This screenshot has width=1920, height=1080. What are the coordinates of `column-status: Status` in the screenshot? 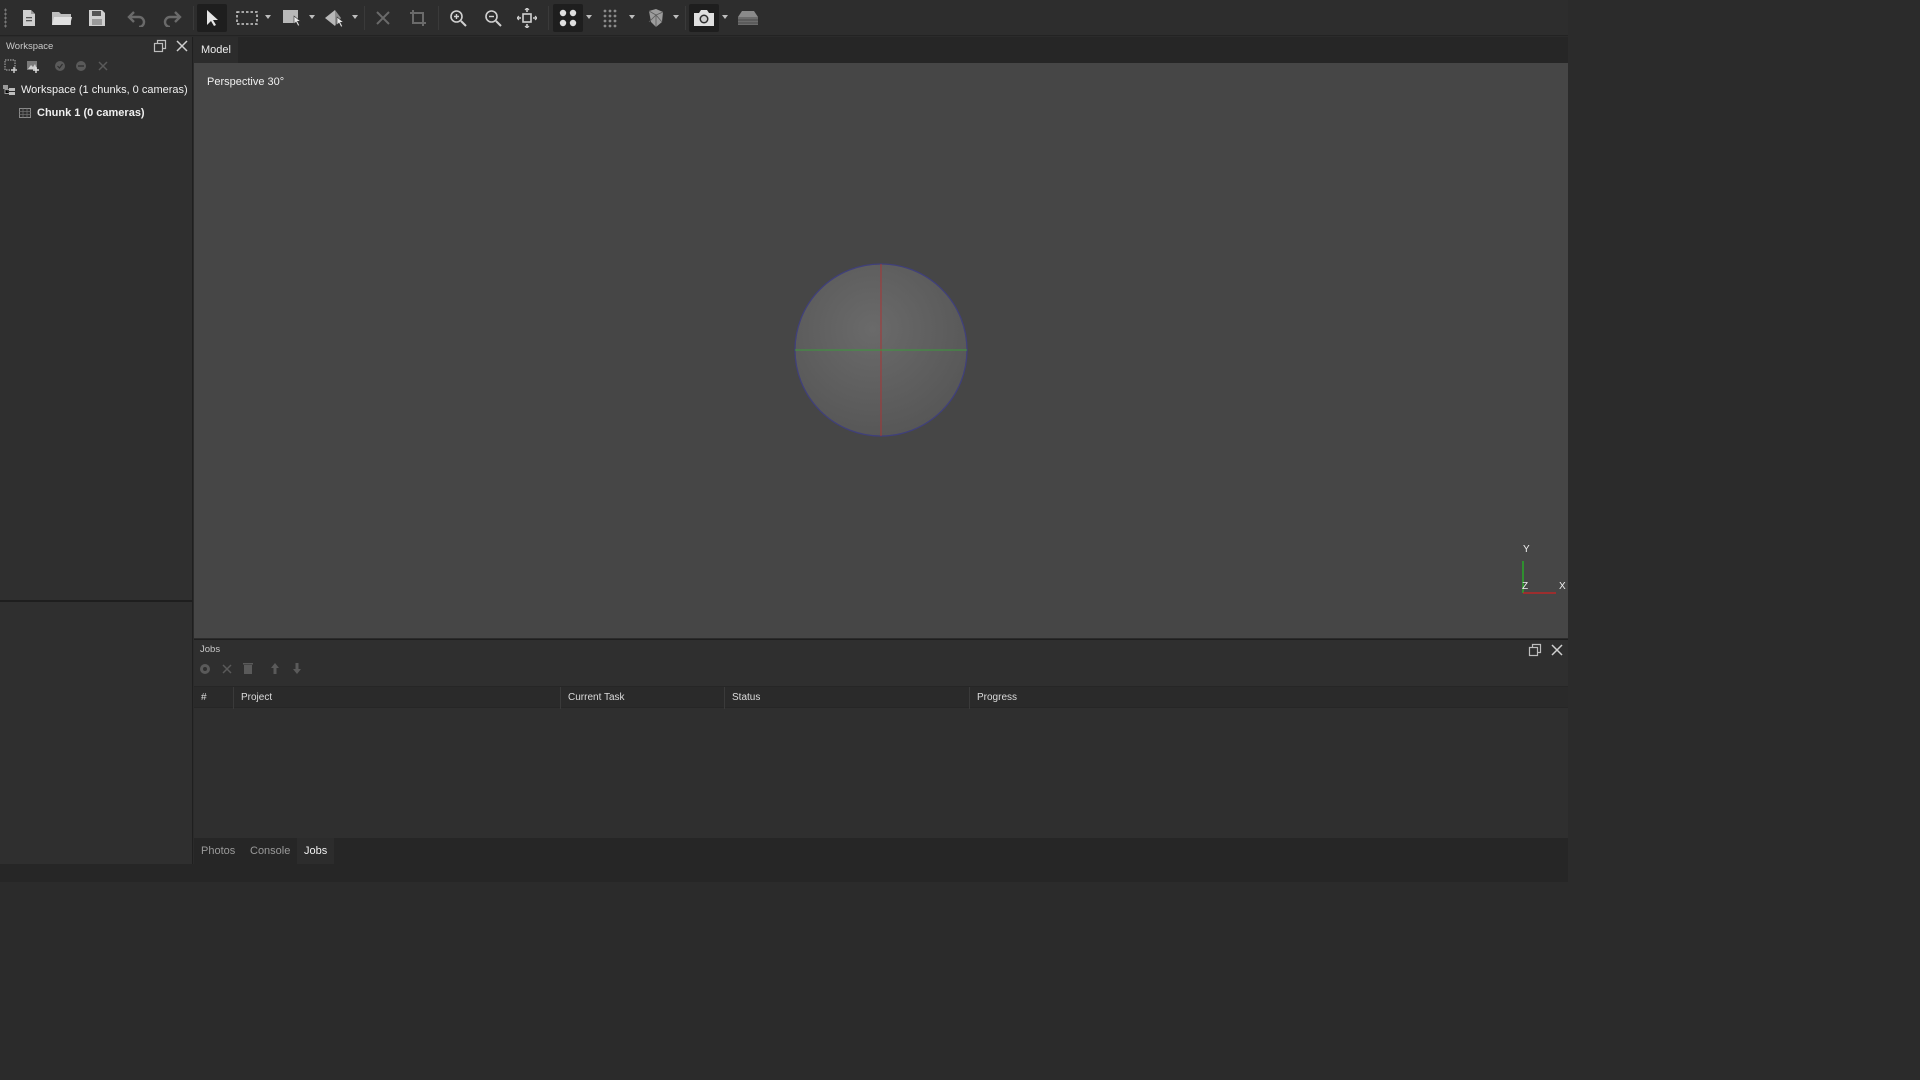 It's located at (847, 698).